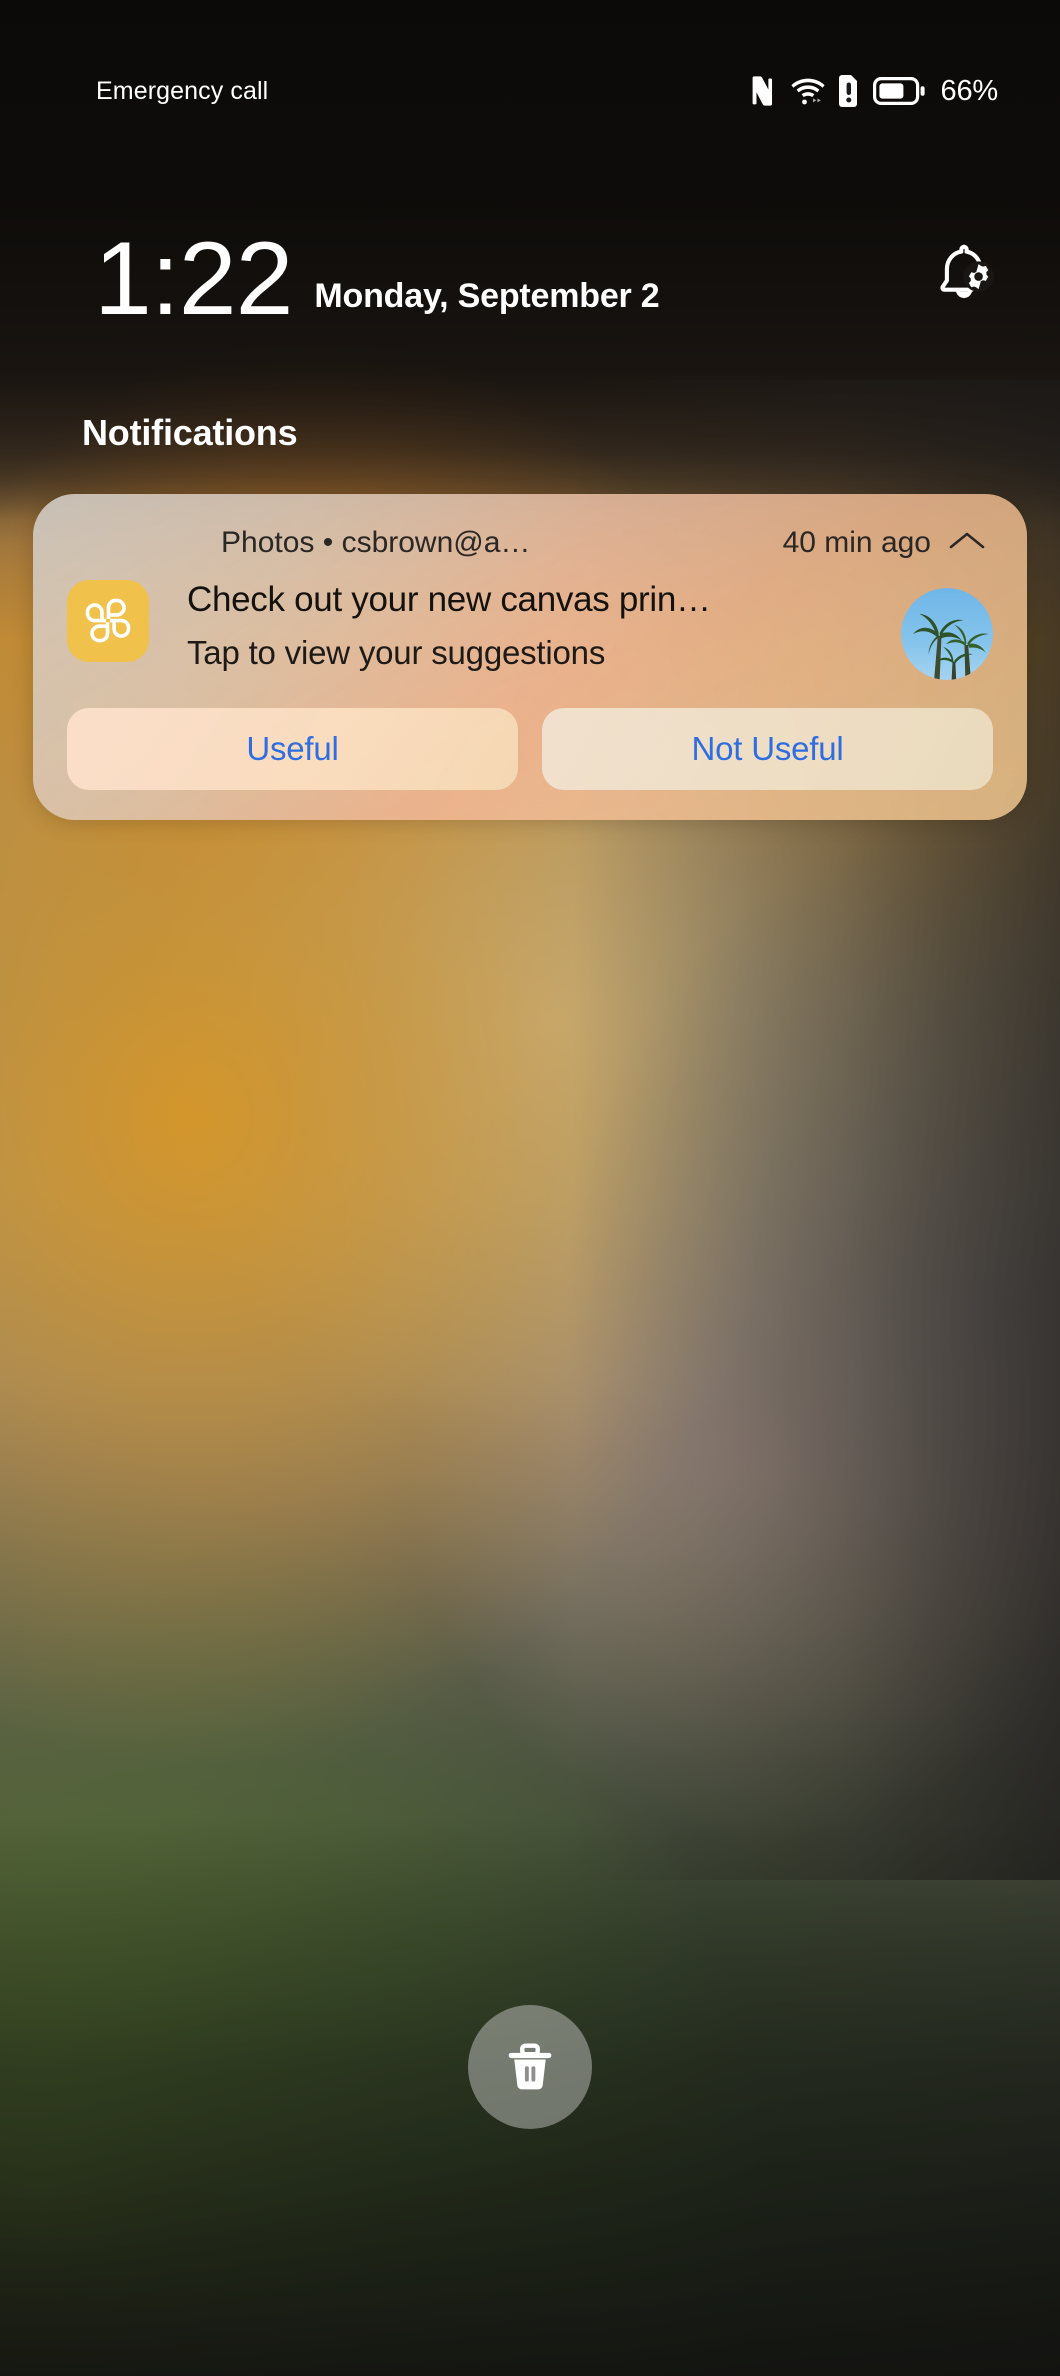 The image size is (1060, 2376). Describe the element at coordinates (292, 749) in the screenshot. I see `useful-button: Useful` at that location.